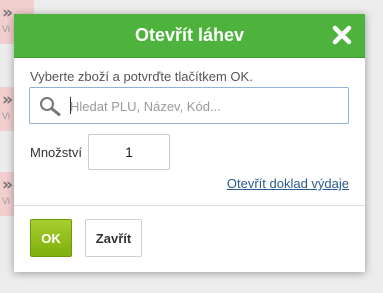 This screenshot has height=293, width=383. Describe the element at coordinates (288, 183) in the screenshot. I see `open-receipt-link: Otevřít doklad výdaje` at that location.